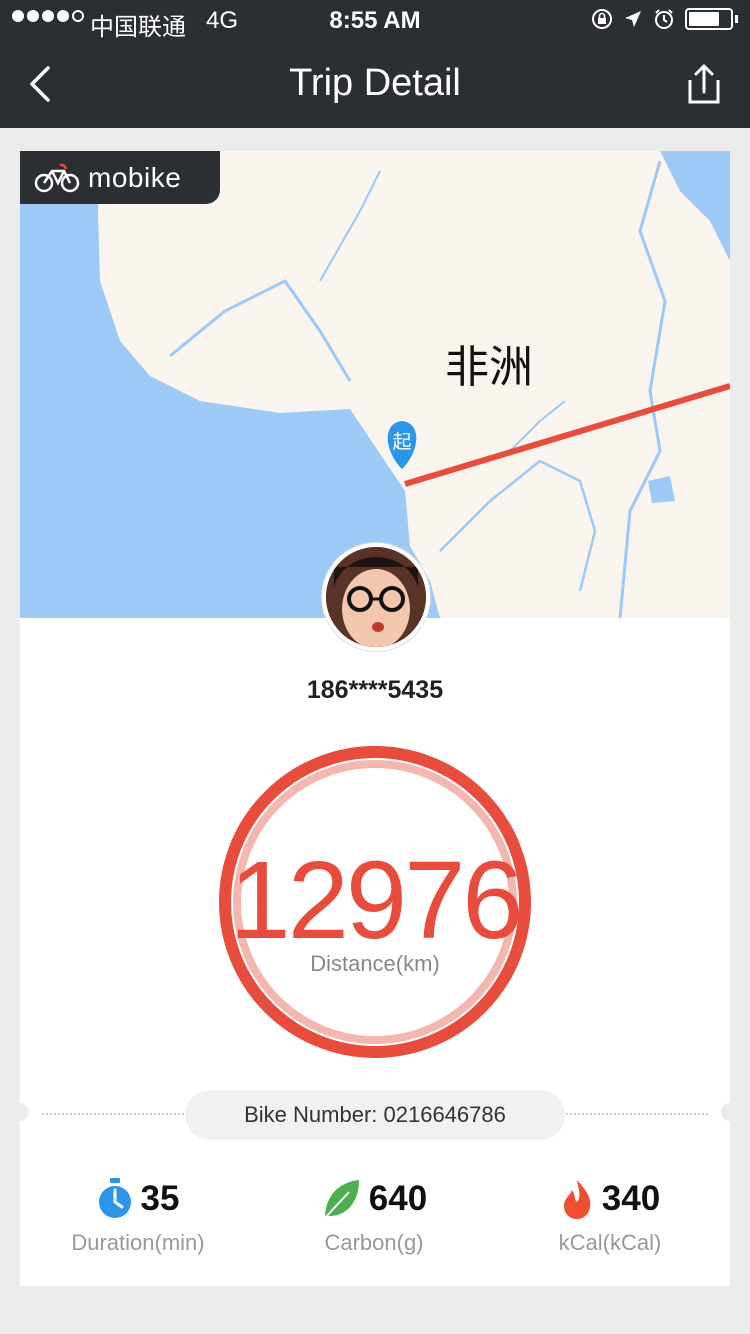  What do you see at coordinates (375, 20) in the screenshot?
I see `status-bar: 中国联通 4G 8:55 AM` at bounding box center [375, 20].